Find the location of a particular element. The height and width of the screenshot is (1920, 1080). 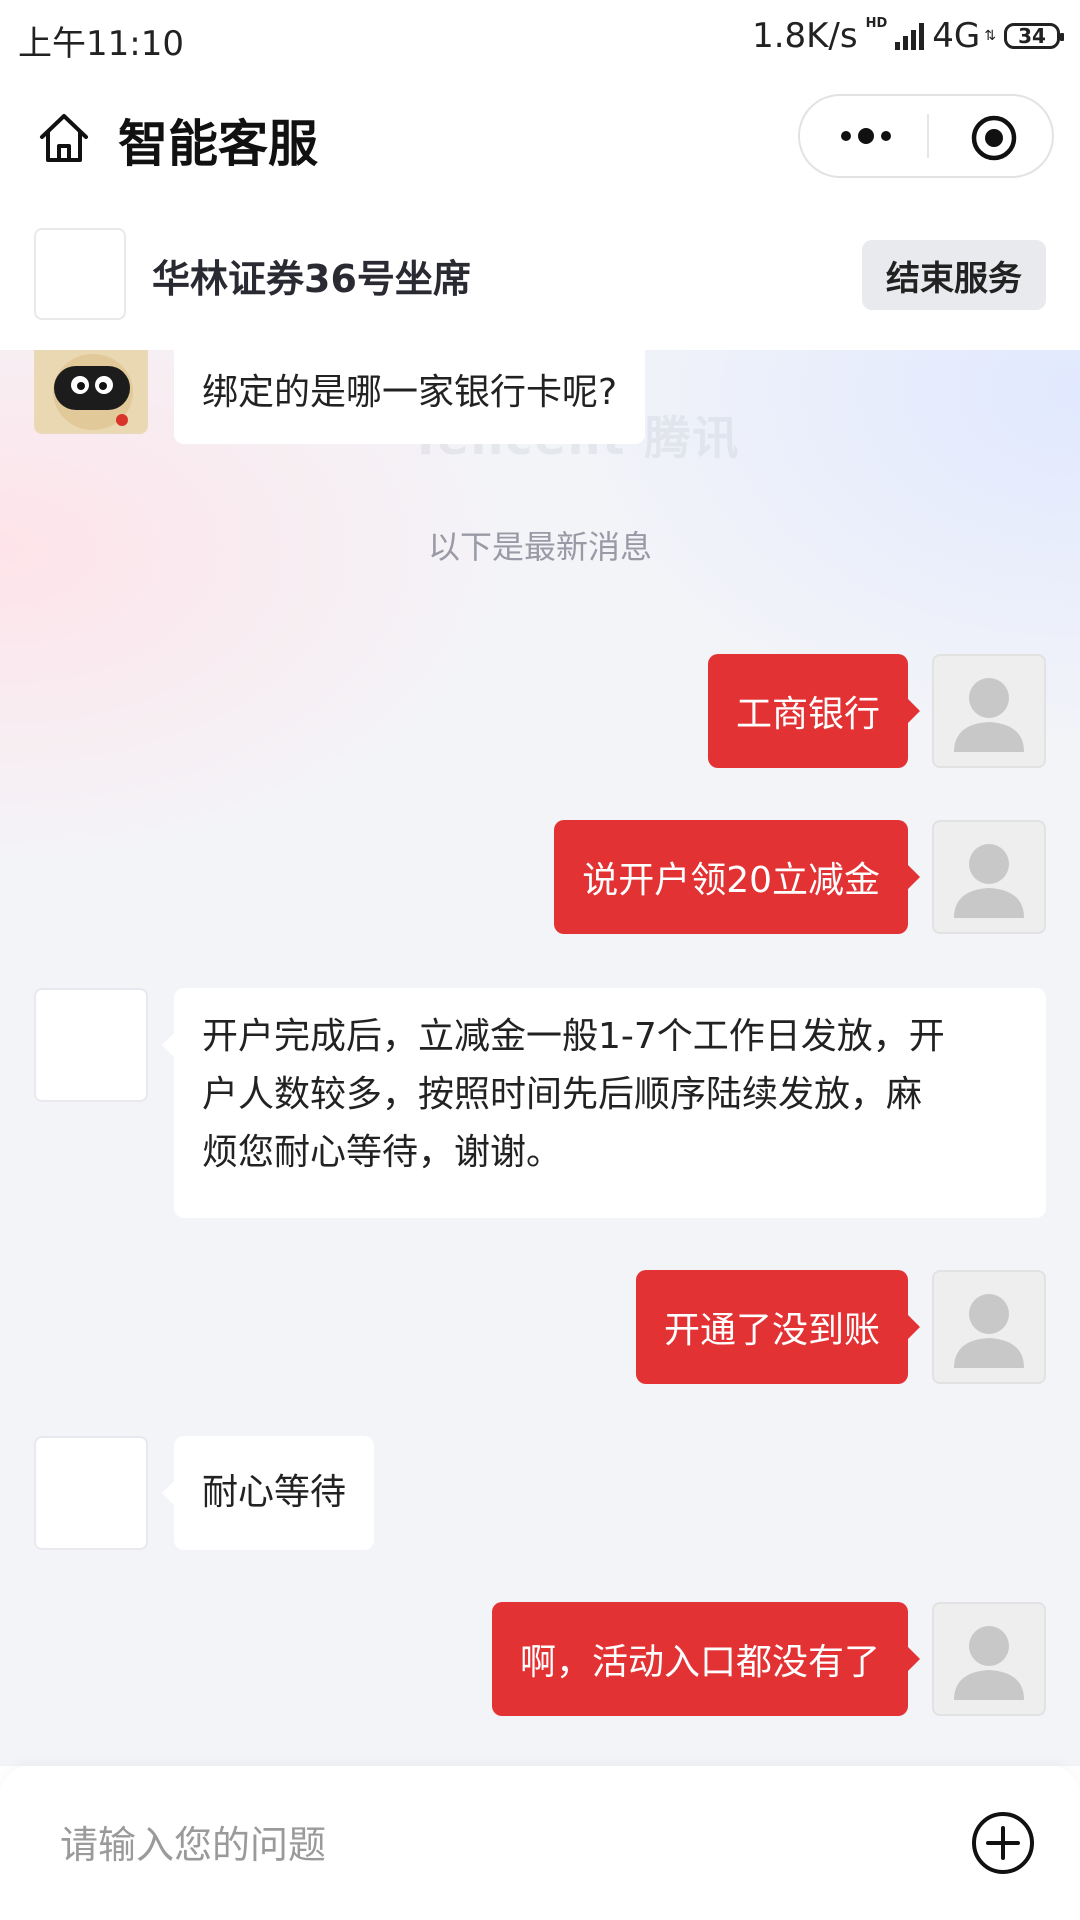

chat-message-left: 耐心等待 is located at coordinates (540, 1493).